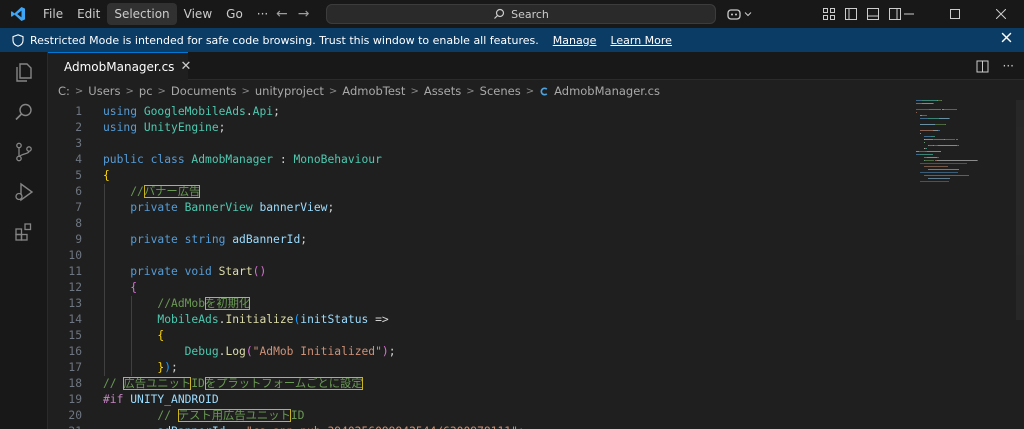 The width and height of the screenshot is (1024, 429). What do you see at coordinates (479, 416) in the screenshot?
I see `code-line: 20 // テスト用広告ユニットID` at bounding box center [479, 416].